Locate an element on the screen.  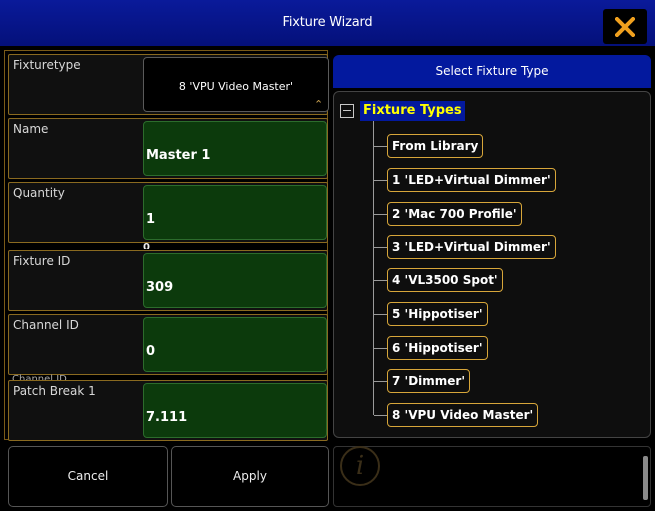
name-label: Name is located at coordinates (31, 129).